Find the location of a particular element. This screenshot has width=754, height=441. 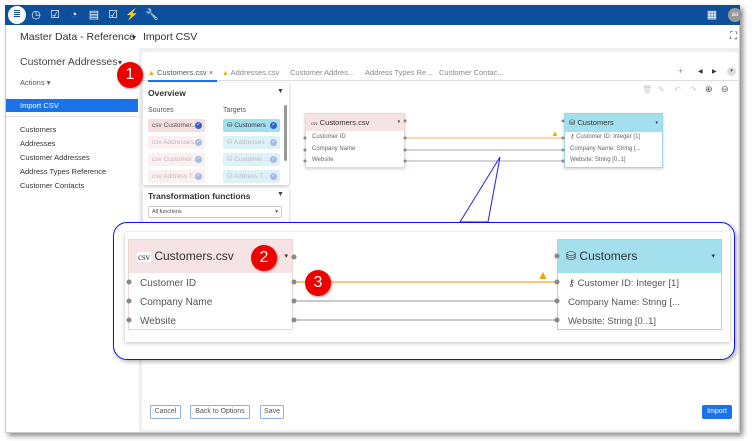

back-to-options-button: Back to Options is located at coordinates (220, 412).